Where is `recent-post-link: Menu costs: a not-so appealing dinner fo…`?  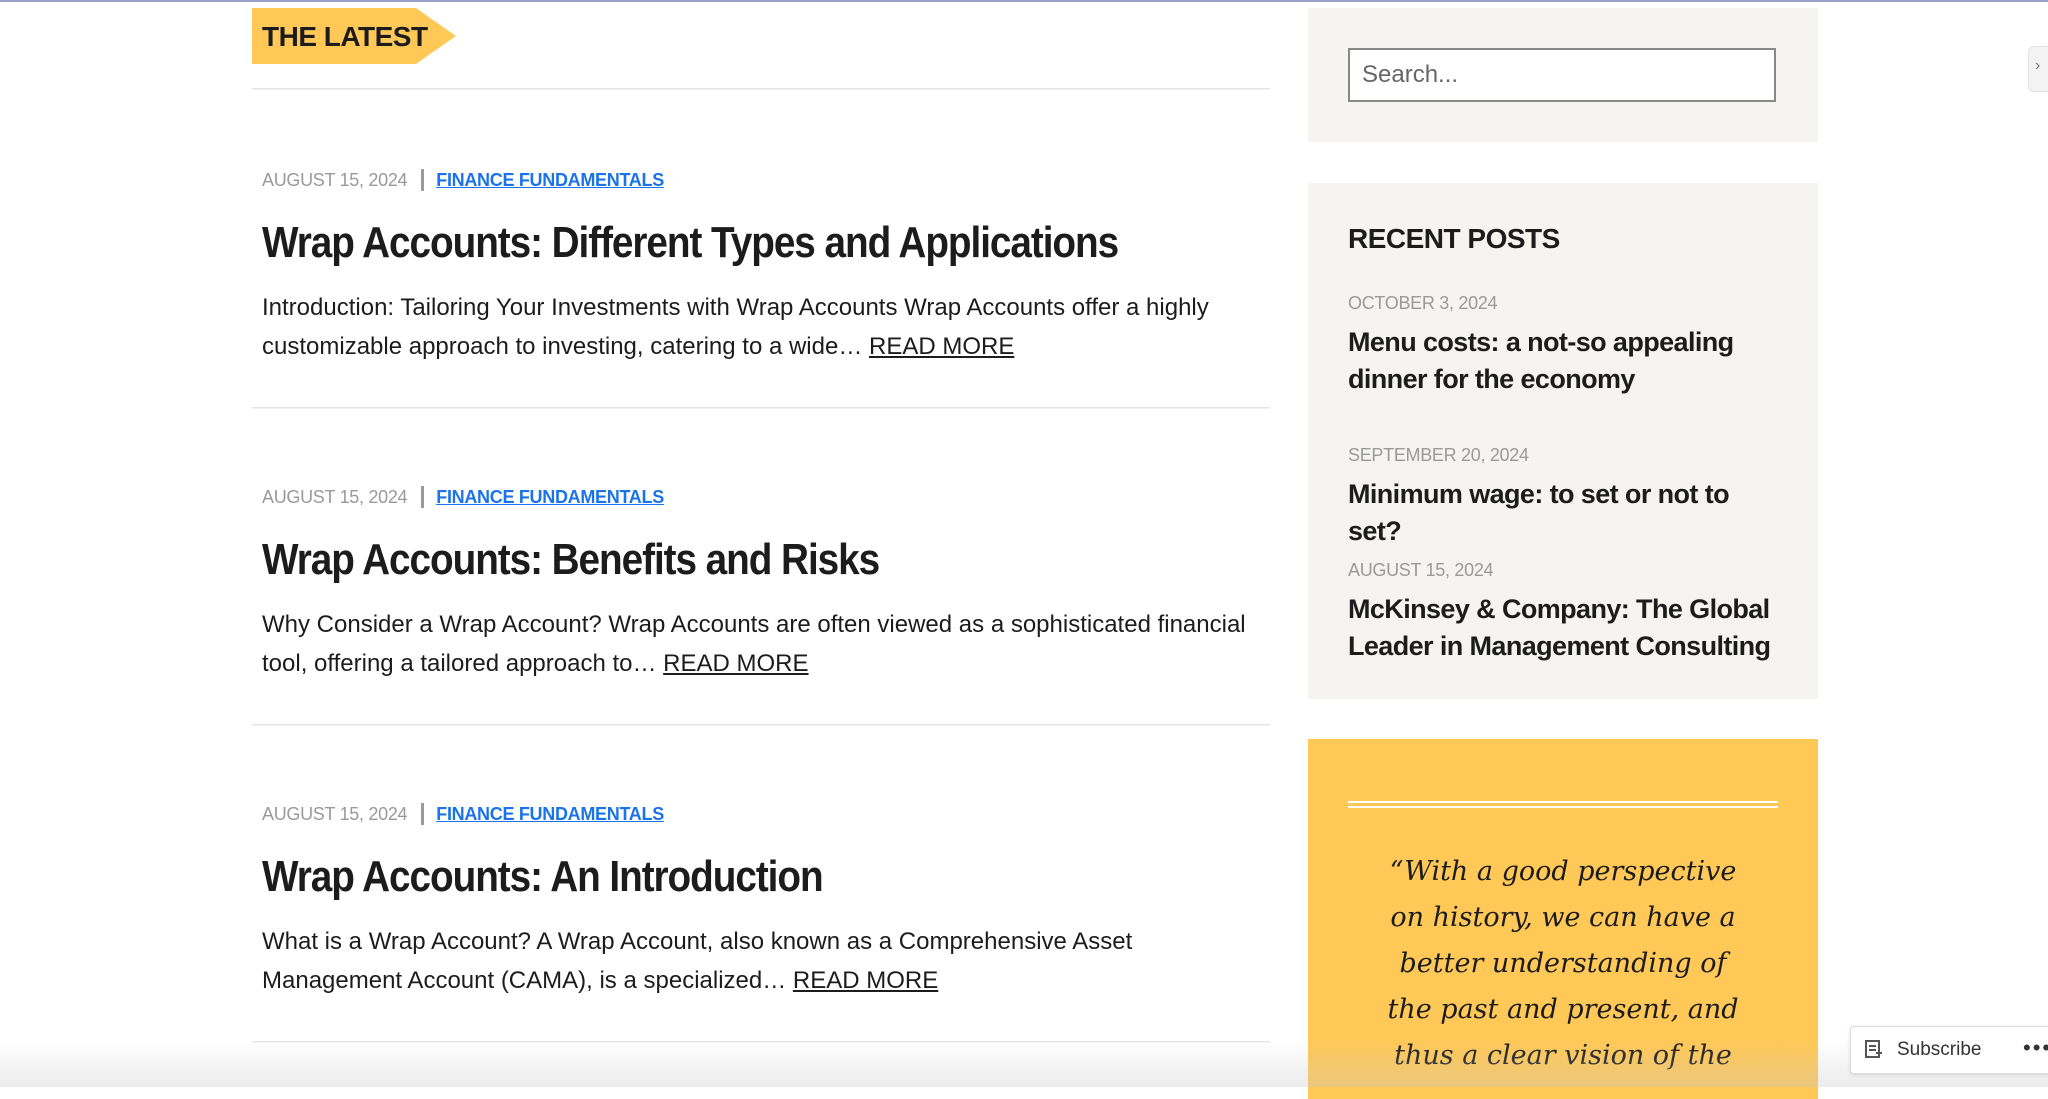
recent-post-link: Menu costs: a not-so appealing dinner fo… is located at coordinates (1568, 361).